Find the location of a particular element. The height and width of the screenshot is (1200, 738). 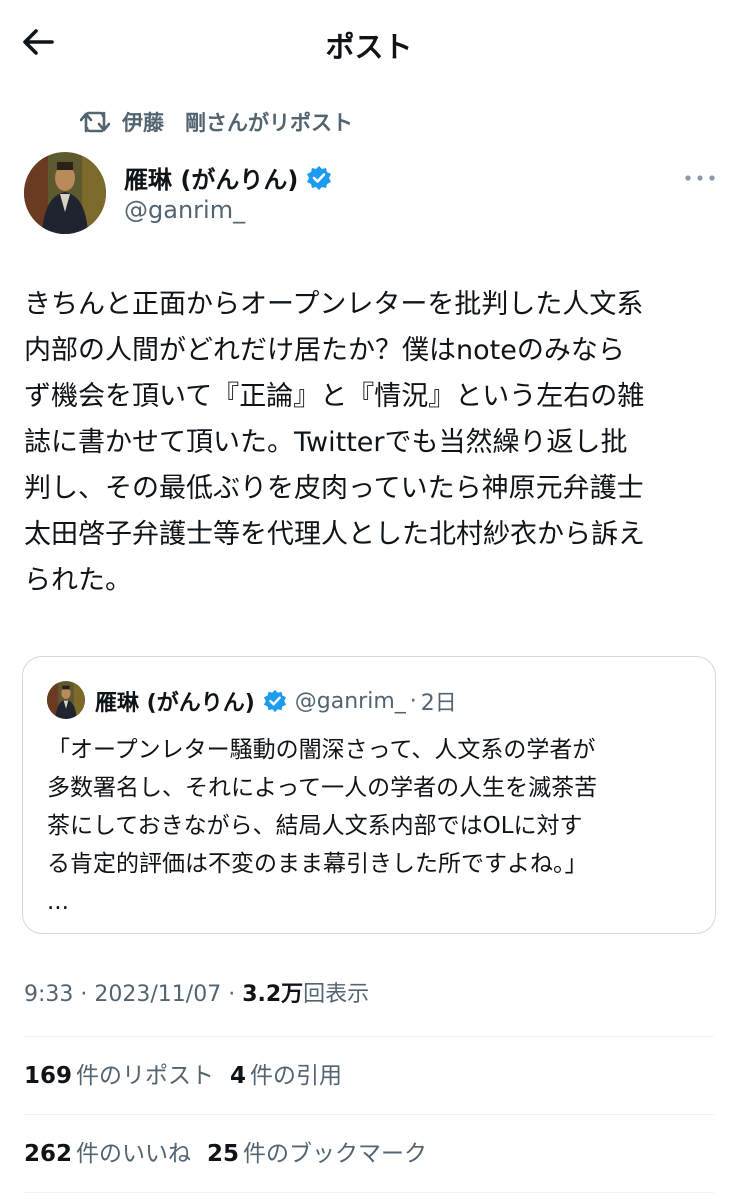

reposts-count: 169 is located at coordinates (48, 1076).